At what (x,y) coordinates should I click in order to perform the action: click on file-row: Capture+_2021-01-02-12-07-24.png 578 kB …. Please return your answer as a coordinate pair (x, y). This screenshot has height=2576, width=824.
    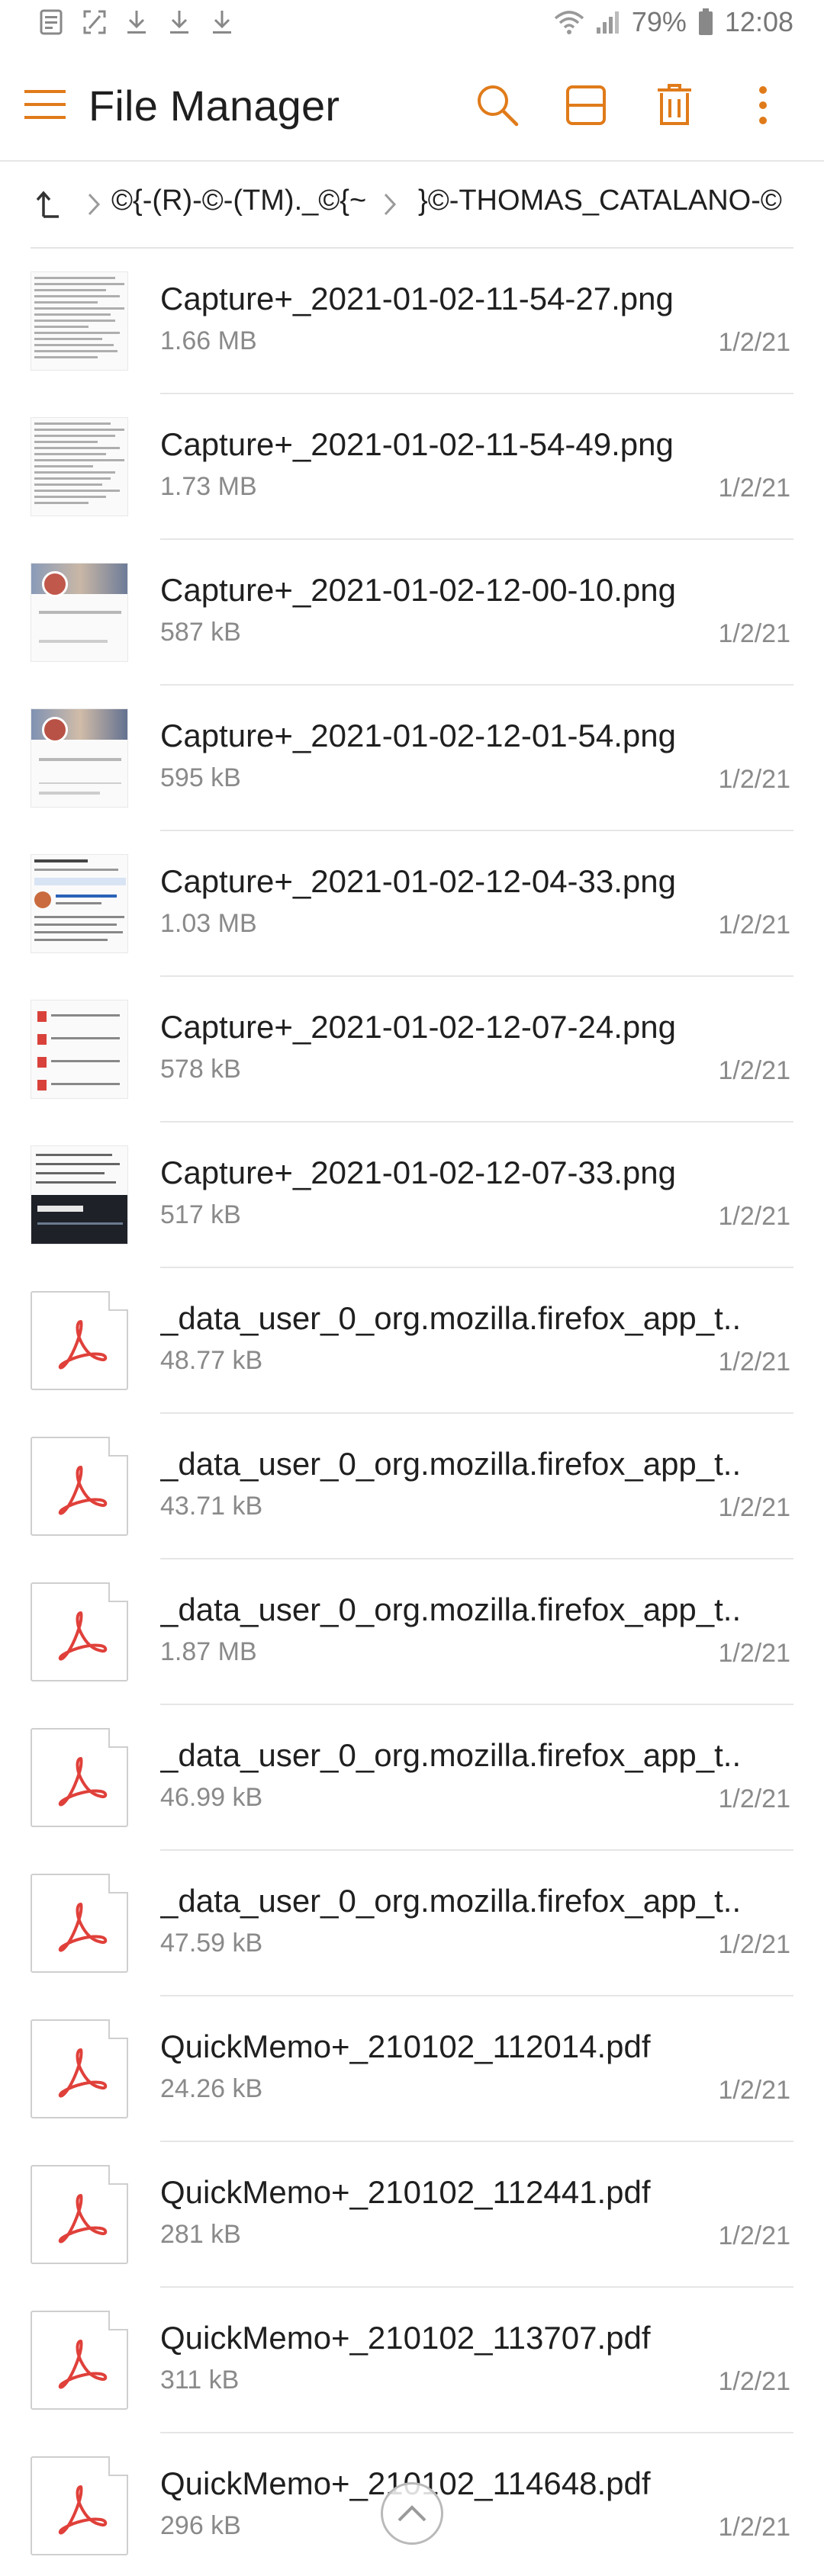
    Looking at the image, I should click on (412, 1050).